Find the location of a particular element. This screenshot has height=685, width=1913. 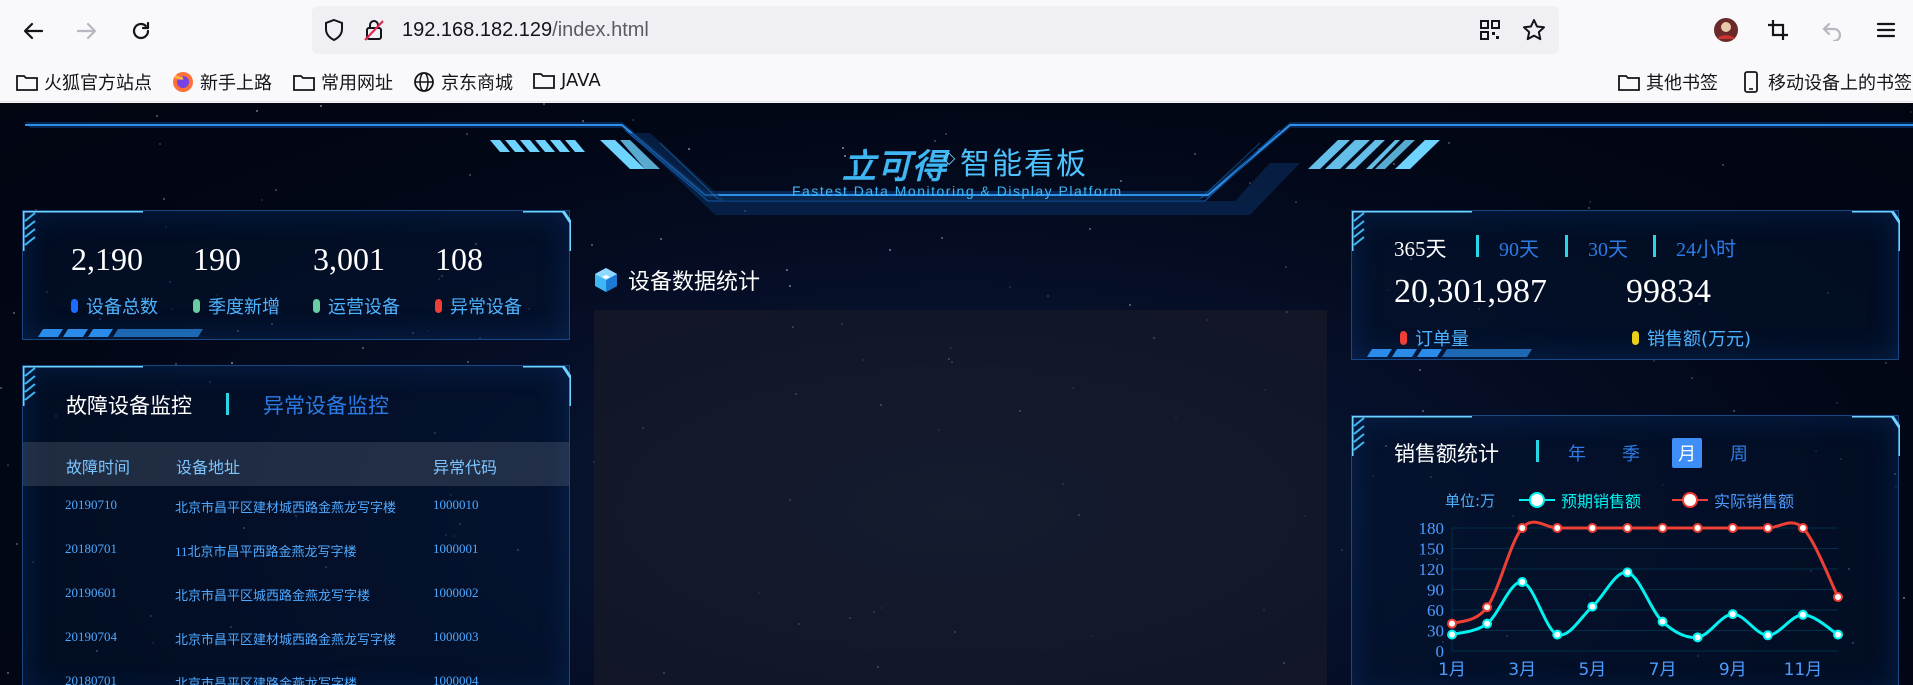

back-button is located at coordinates (33, 31).